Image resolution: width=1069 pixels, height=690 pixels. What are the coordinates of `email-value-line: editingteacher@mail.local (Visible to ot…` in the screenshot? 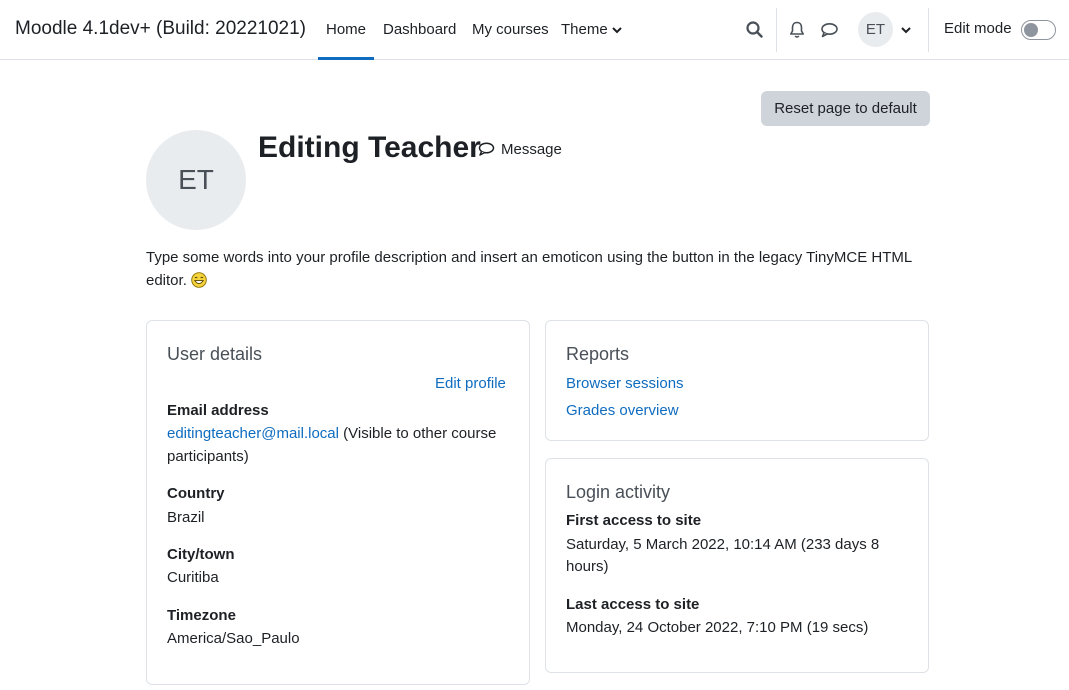 It's located at (331, 433).